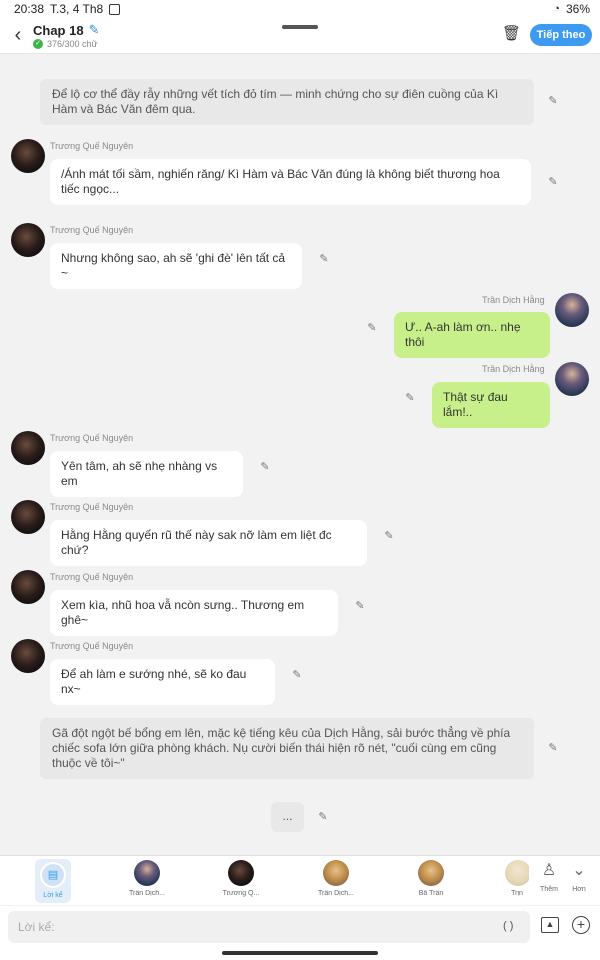 This screenshot has height=960, width=600. I want to click on chapter-title: Chap 18, so click(58, 30).